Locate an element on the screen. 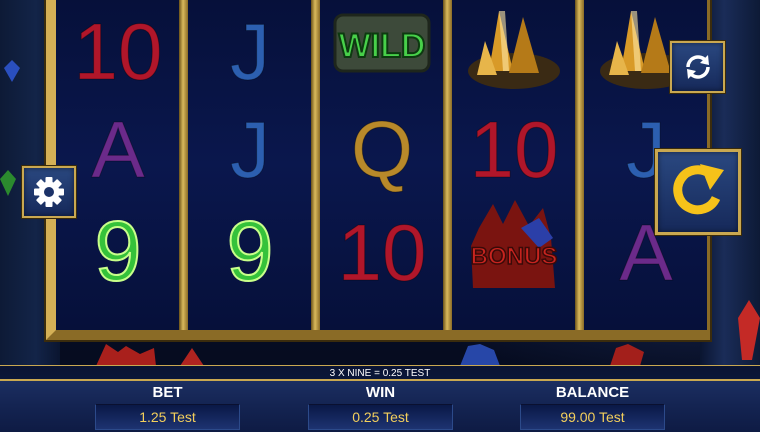  balance-value: 99.00 Test is located at coordinates (592, 417).